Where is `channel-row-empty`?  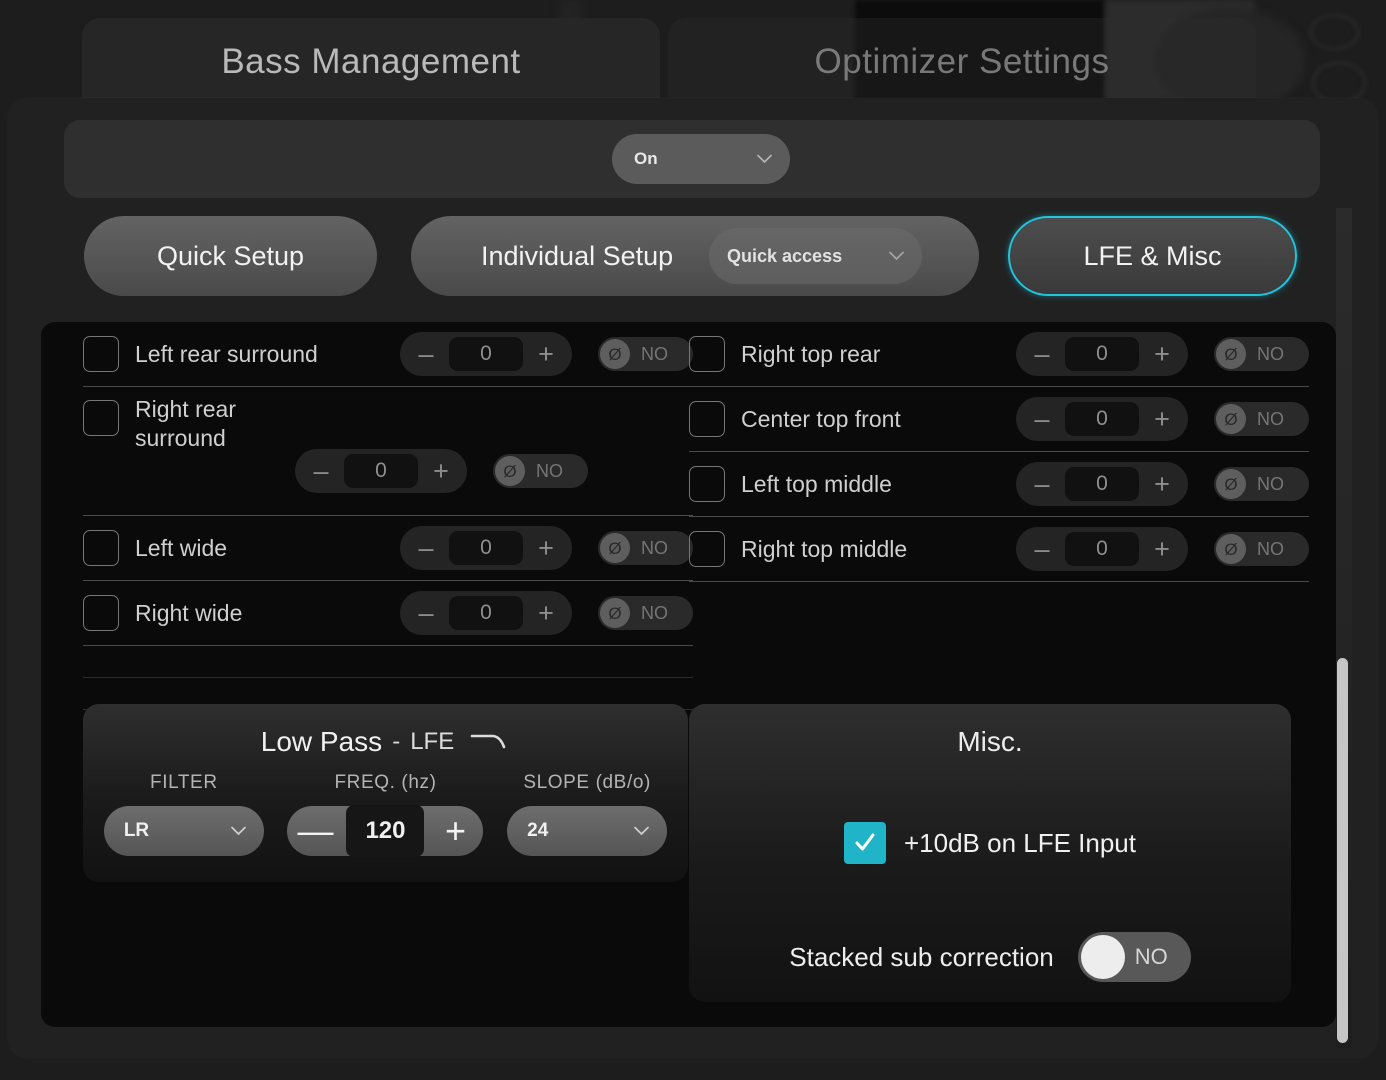 channel-row-empty is located at coordinates (388, 662).